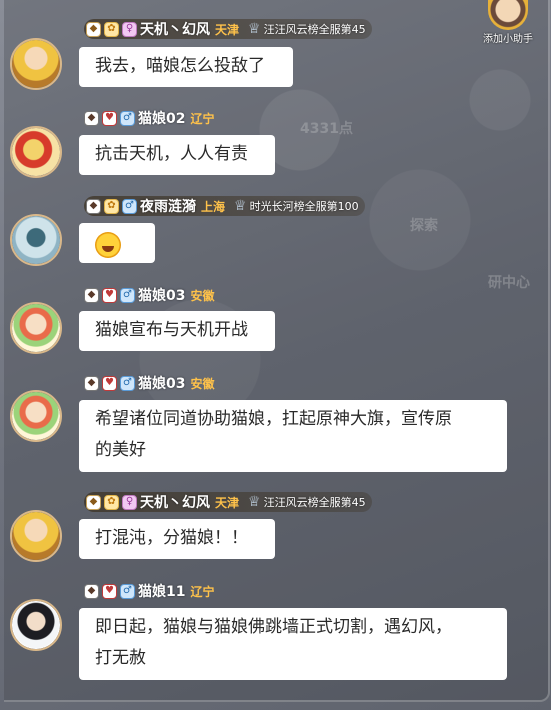  Describe the element at coordinates (293, 644) in the screenshot. I see `message-bubble: 即日起，猫娘与猫娘佛跳墙正式切割，遇幻风， 打无赦` at that location.